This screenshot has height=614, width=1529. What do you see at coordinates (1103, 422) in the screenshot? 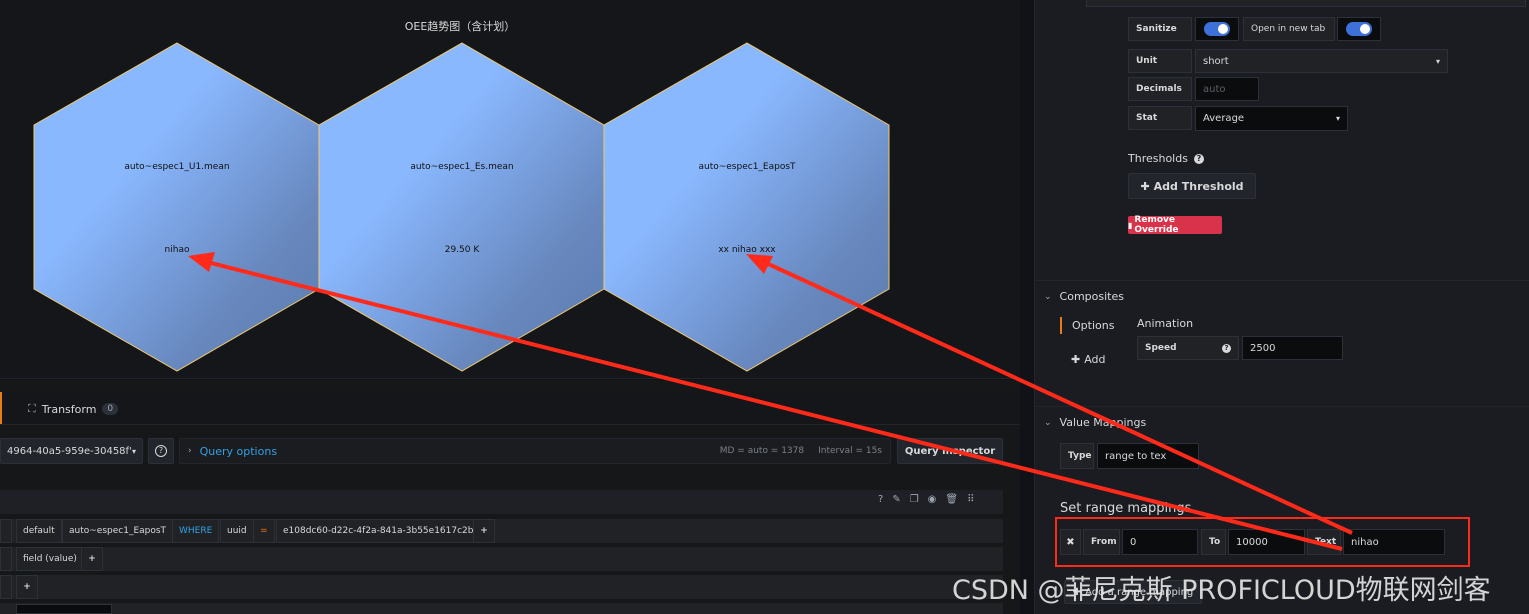
I see `value-mappings-title: Value Mappings` at bounding box center [1103, 422].